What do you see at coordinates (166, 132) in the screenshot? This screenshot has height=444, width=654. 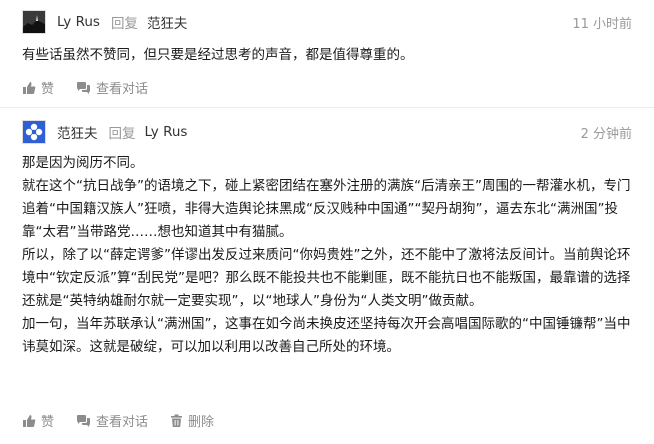 I see `reply-to-user: Ly Rus` at bounding box center [166, 132].